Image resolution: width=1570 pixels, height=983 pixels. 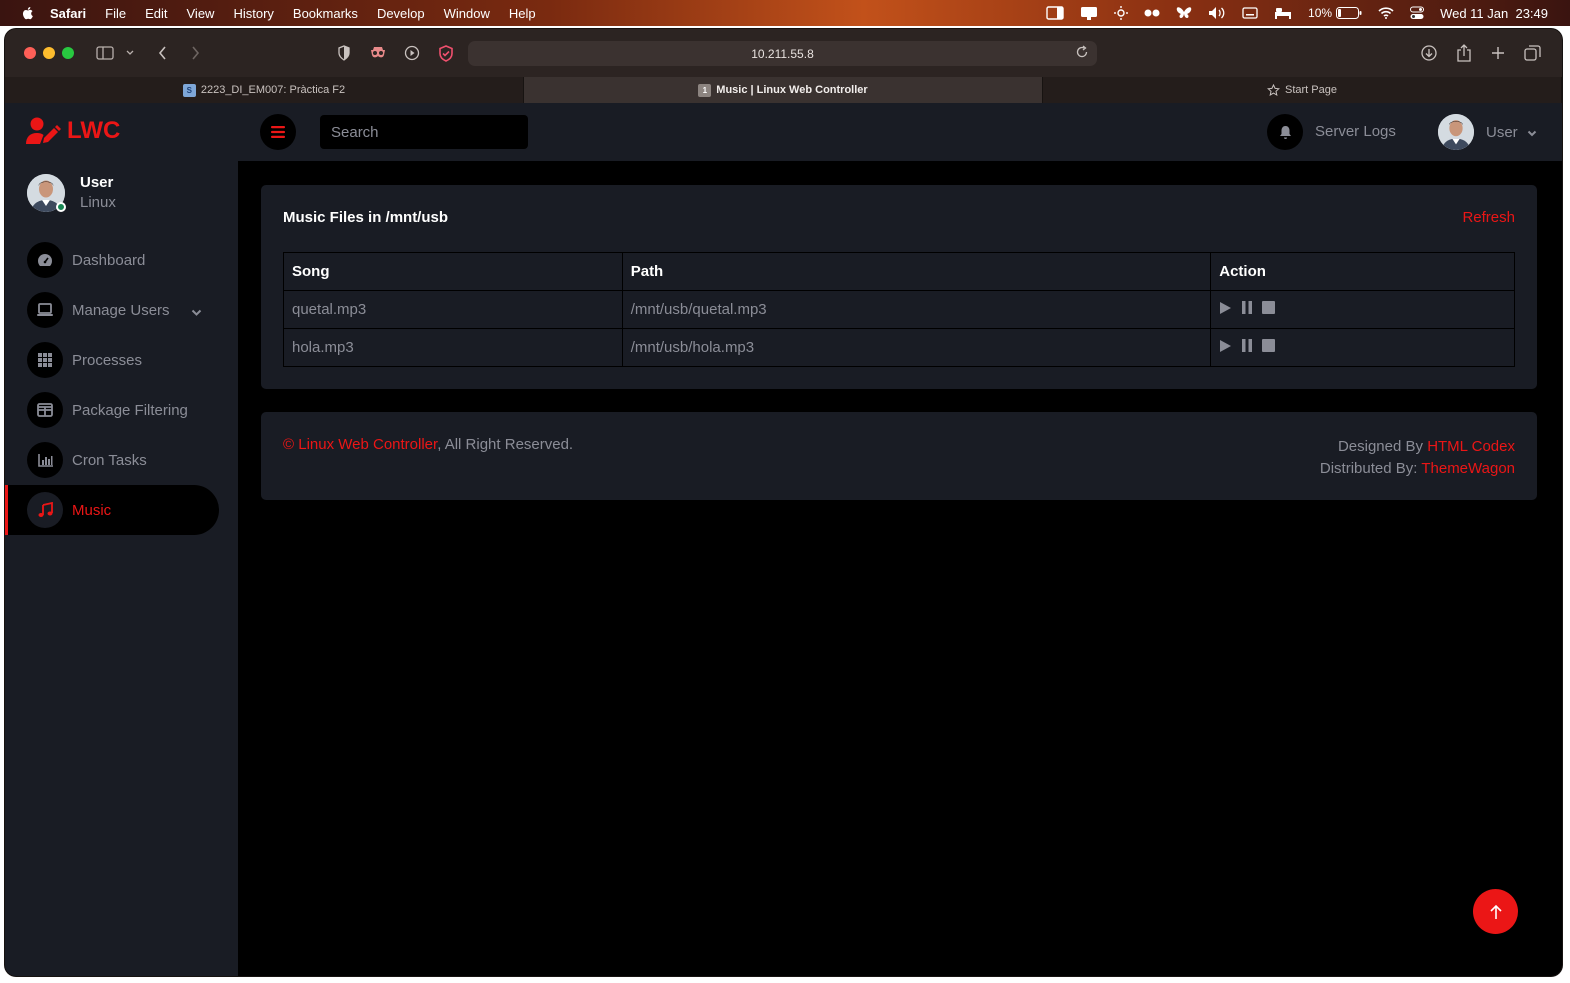 What do you see at coordinates (1302, 90) in the screenshot?
I see `tab-start-page: Start Page` at bounding box center [1302, 90].